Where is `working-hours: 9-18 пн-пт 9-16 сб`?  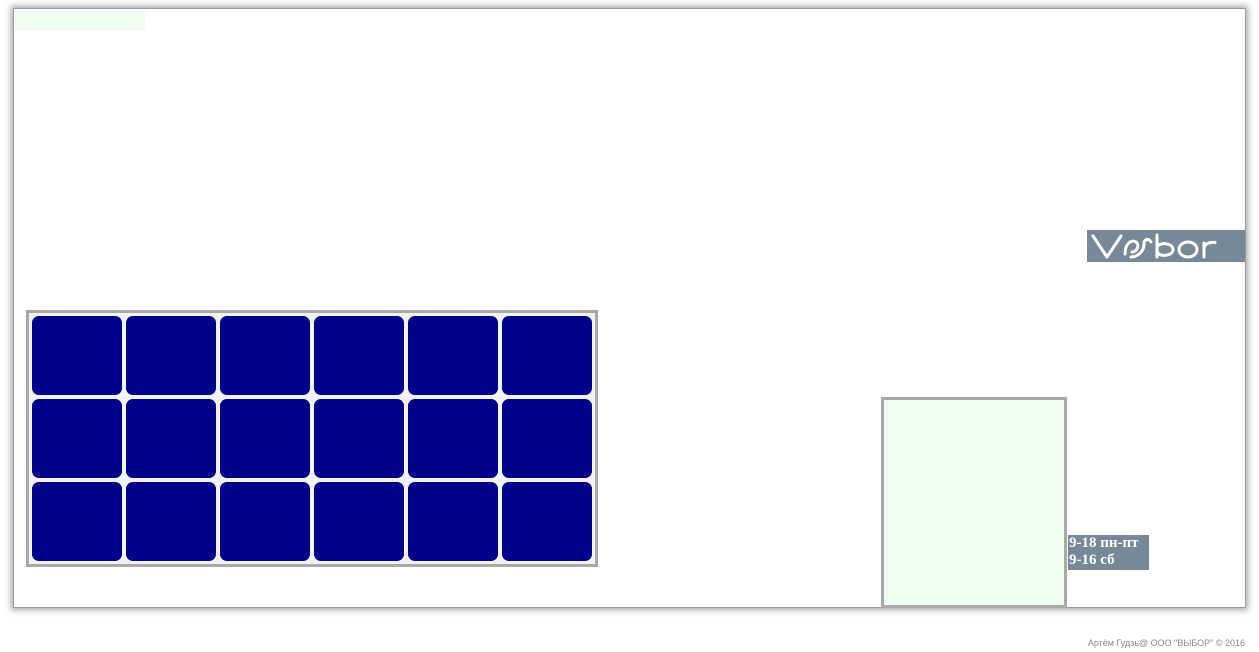 working-hours: 9-18 пн-пт 9-16 сб is located at coordinates (1108, 552).